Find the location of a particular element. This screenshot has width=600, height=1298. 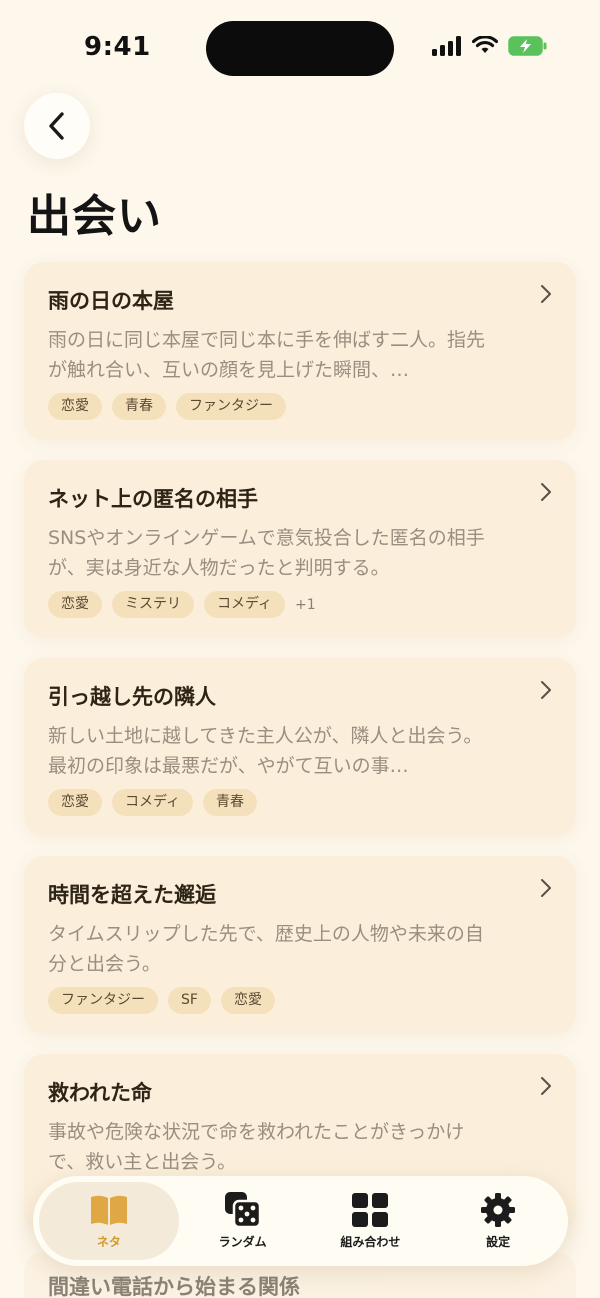

tab-label: ネタ is located at coordinates (108, 1242).